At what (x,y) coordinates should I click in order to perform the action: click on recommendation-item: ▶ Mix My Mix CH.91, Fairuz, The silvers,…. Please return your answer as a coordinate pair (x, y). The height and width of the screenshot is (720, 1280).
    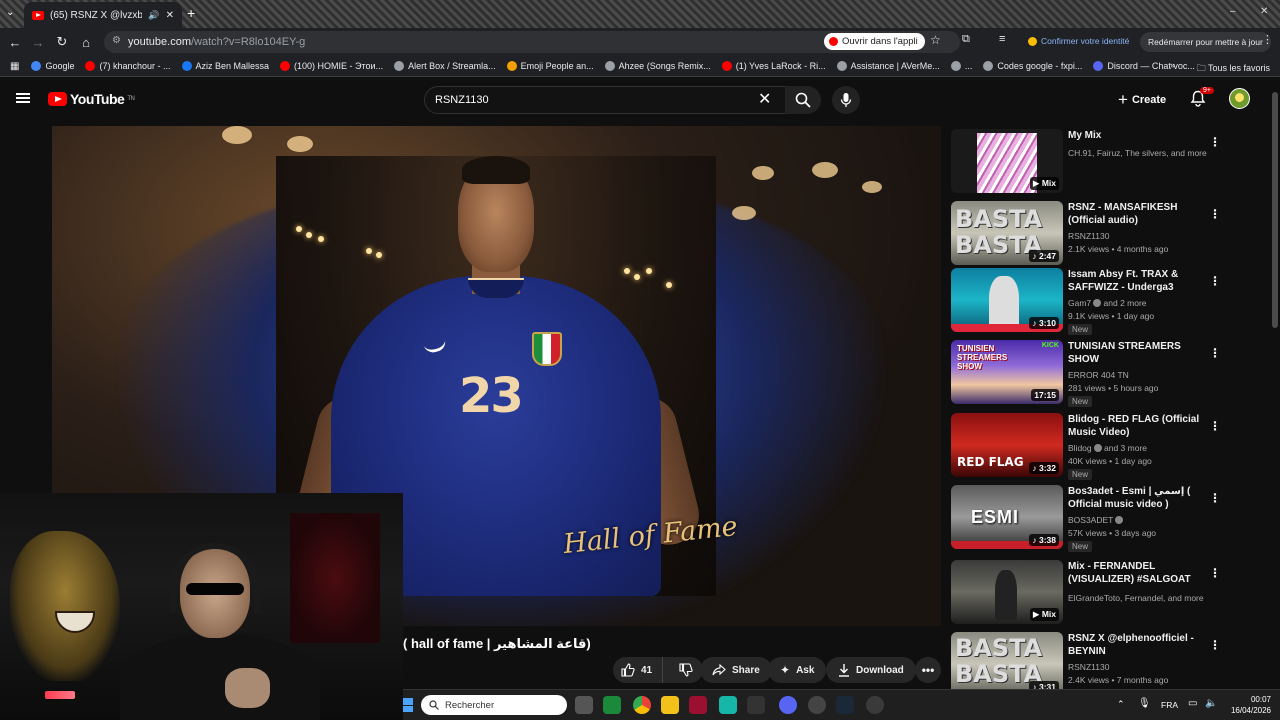
    Looking at the image, I should click on (1106, 162).